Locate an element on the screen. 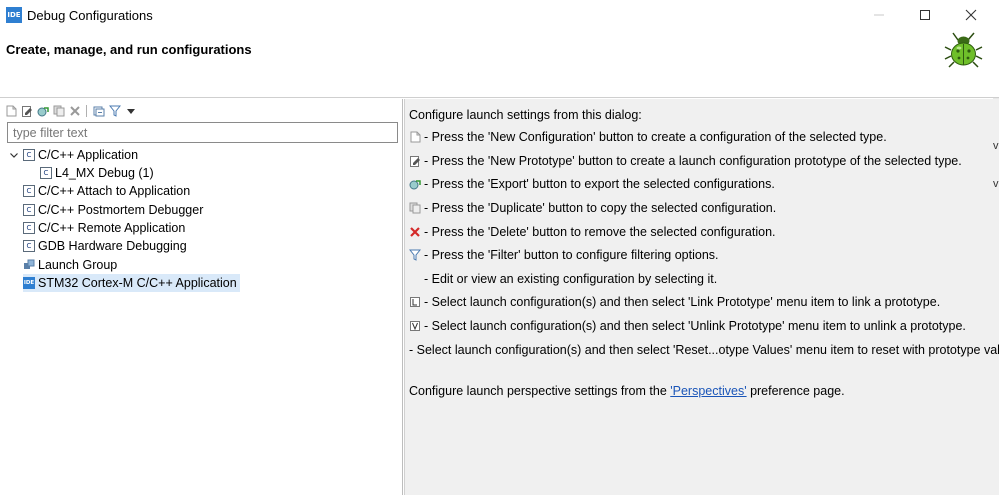 The width and height of the screenshot is (999, 495). collapse-all-button is located at coordinates (98, 111).